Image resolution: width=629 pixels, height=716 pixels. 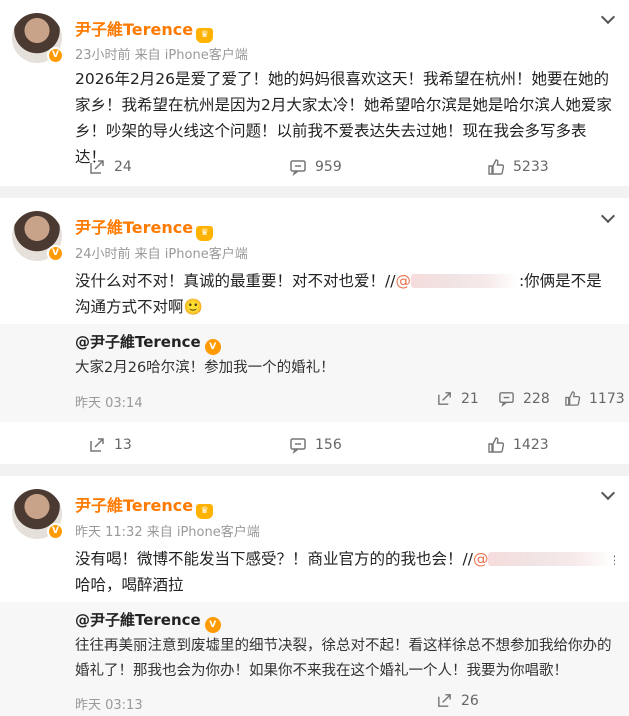 I want to click on post-text: 没有喝！微博不能发当下感受？！商业官方的的我也会！//@ 给 哈哈，喝醉酒拉, so click(x=345, y=572).